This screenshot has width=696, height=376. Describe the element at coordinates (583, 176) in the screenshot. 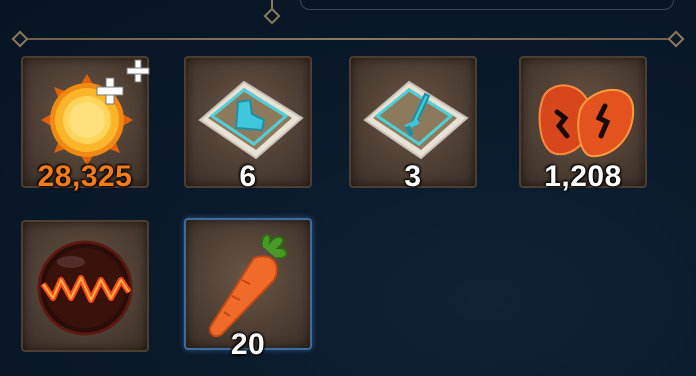

I see `item-count: 1,208` at that location.